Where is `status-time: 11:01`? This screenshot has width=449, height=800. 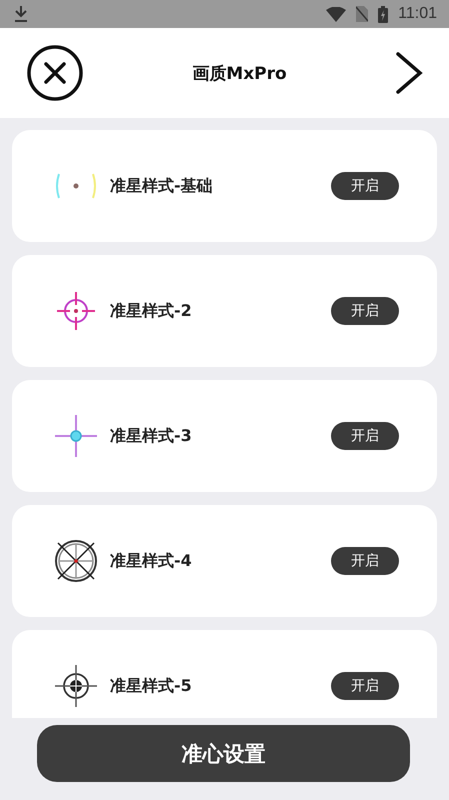 status-time: 11:01 is located at coordinates (417, 14).